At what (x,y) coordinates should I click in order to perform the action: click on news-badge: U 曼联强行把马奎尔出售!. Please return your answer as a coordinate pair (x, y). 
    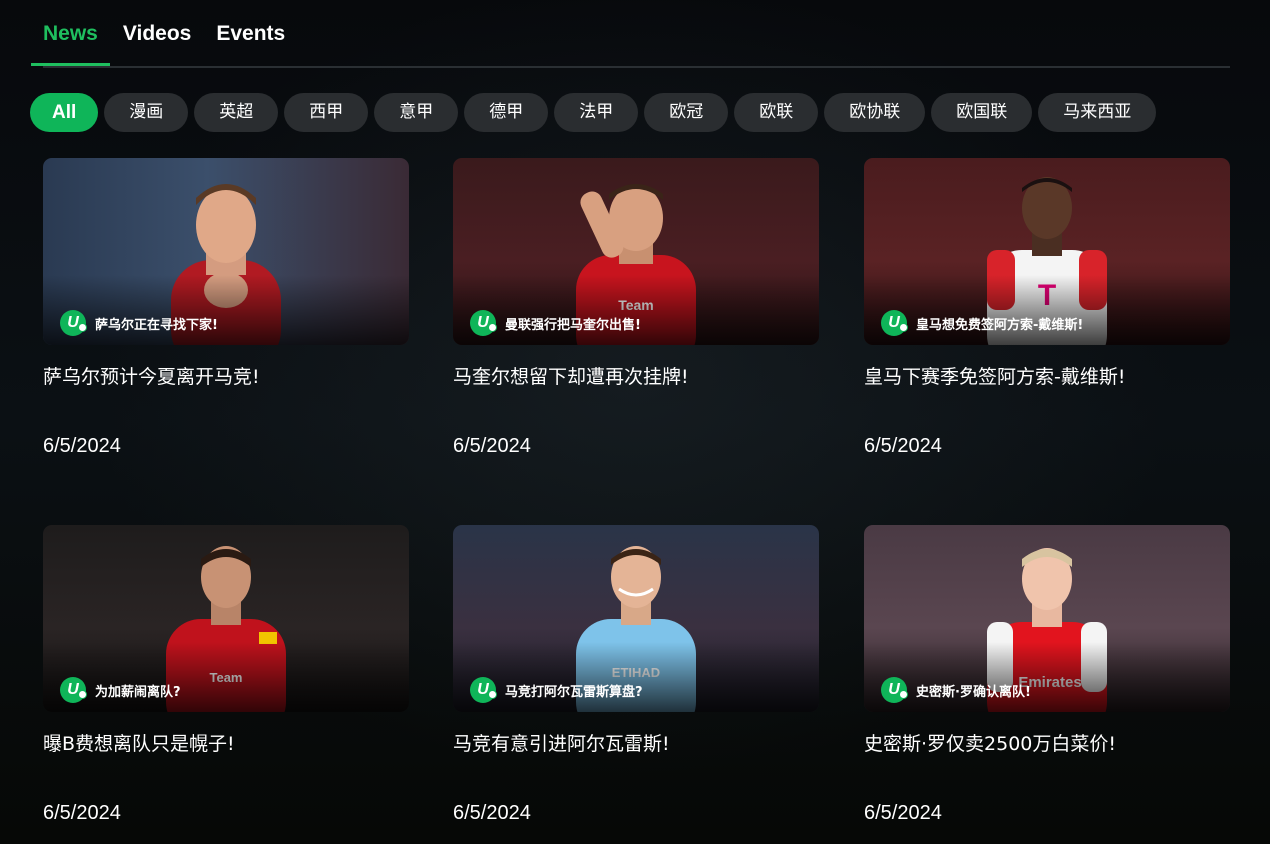
    Looking at the image, I should click on (555, 323).